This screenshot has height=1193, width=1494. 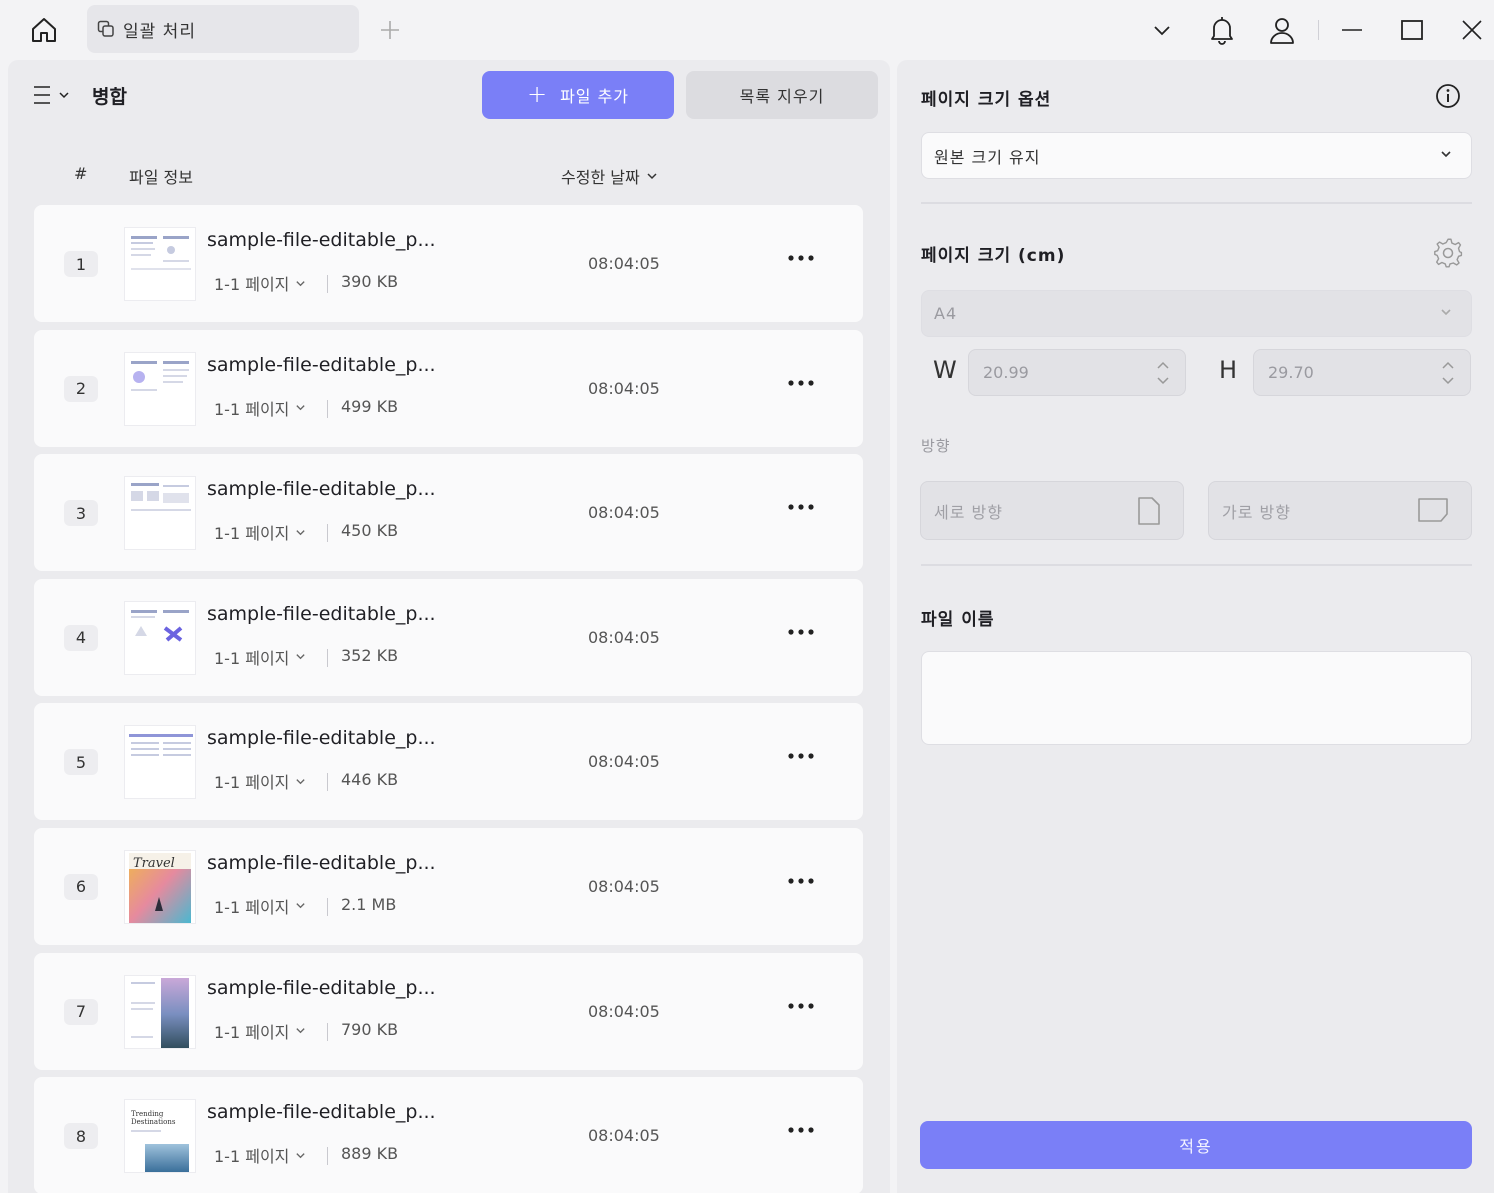 What do you see at coordinates (81, 886) in the screenshot?
I see `row-number: 6` at bounding box center [81, 886].